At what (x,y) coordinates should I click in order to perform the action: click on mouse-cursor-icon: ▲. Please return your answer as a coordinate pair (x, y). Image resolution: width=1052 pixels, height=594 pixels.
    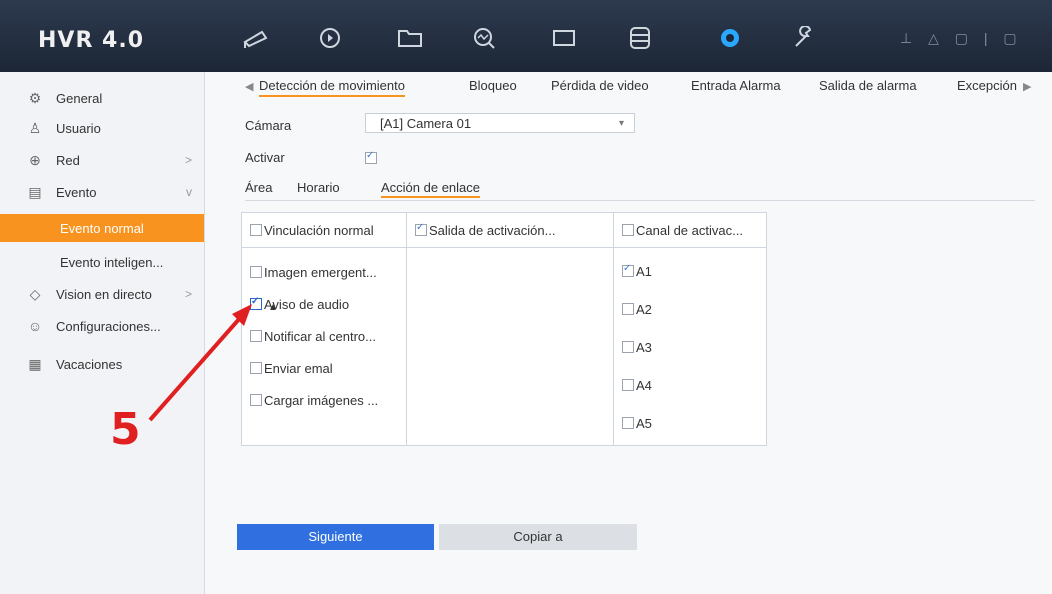
    Looking at the image, I should click on (273, 307).